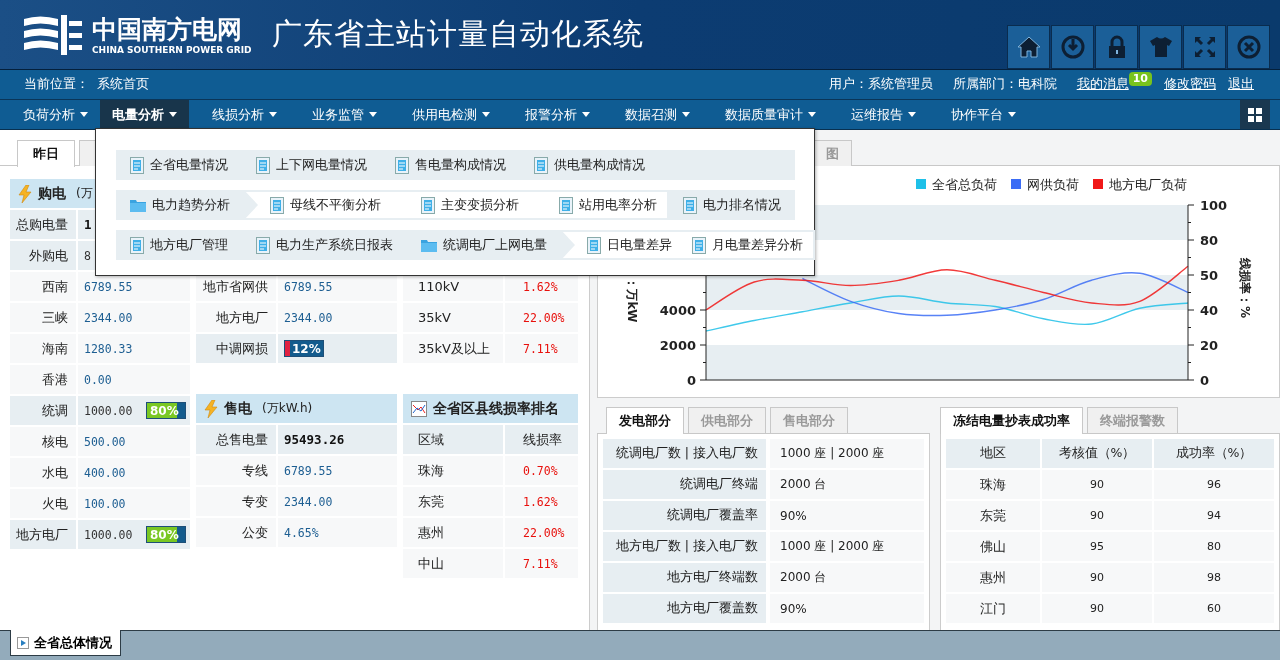 Image resolution: width=1280 pixels, height=660 pixels. I want to click on table-cell: 珠海, so click(993, 484).